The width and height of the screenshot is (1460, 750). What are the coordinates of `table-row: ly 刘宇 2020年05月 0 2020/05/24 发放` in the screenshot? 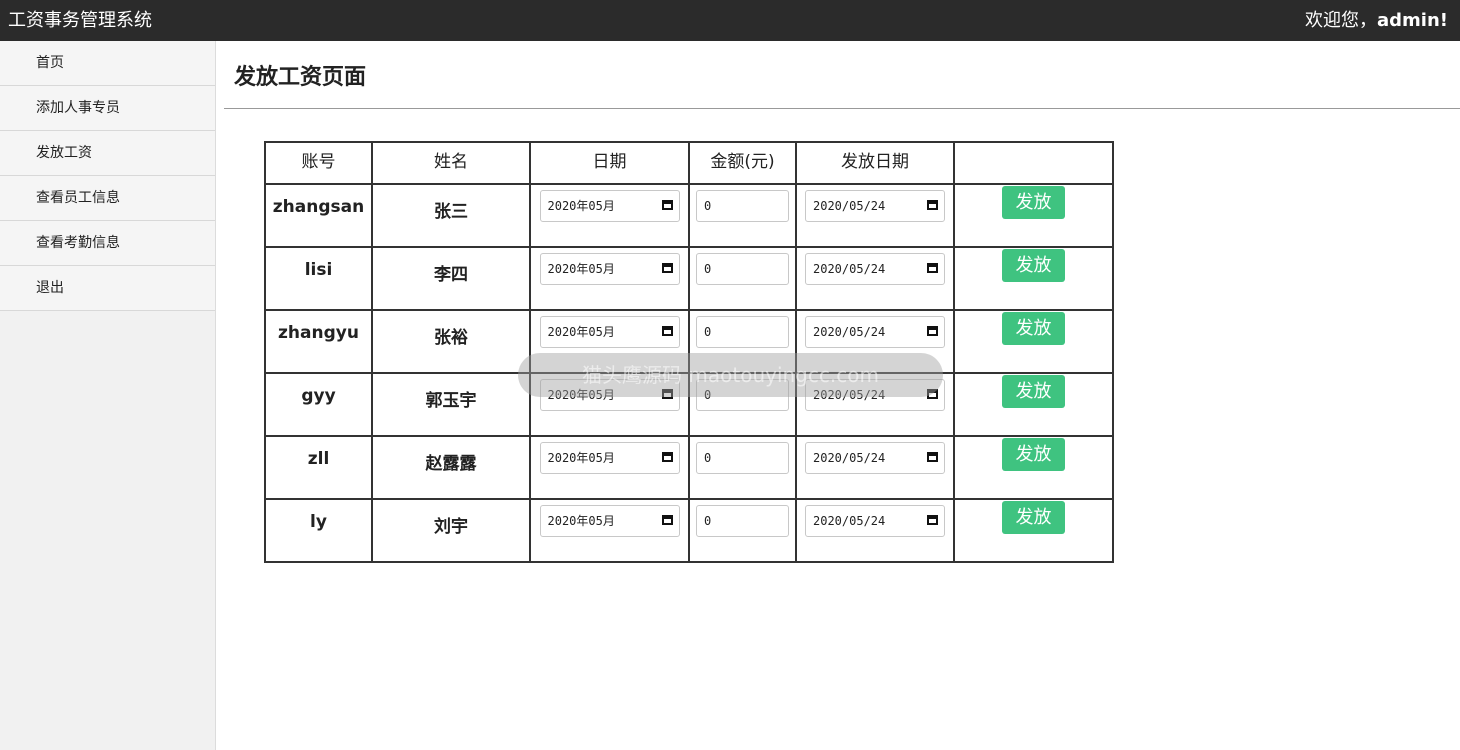 It's located at (689, 530).